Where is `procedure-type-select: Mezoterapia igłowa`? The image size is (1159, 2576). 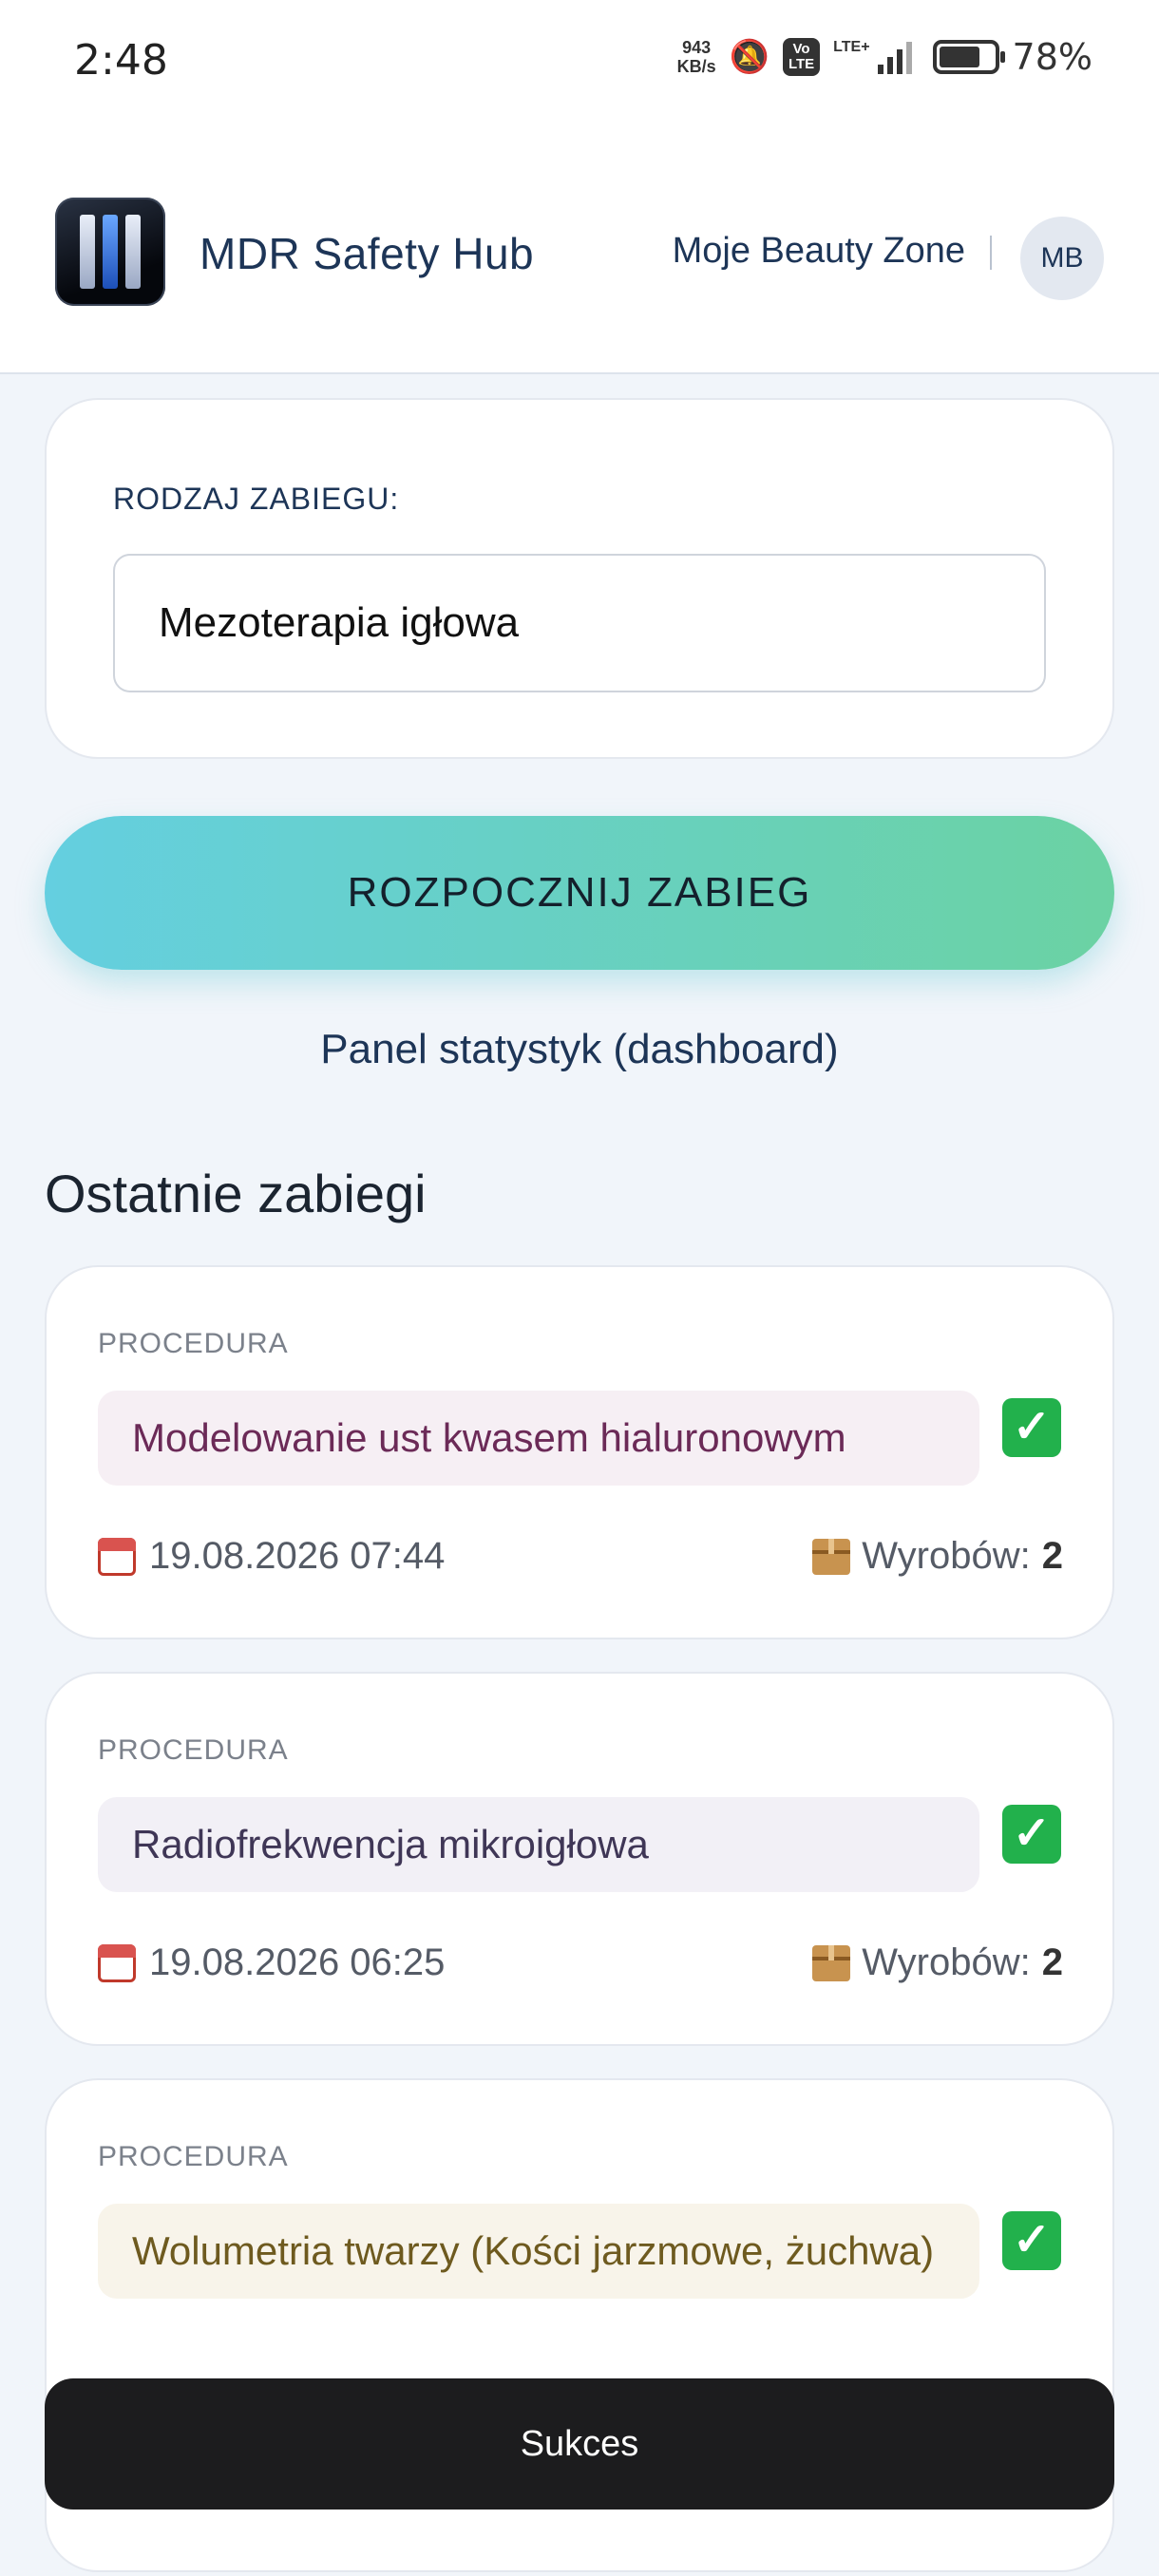 procedure-type-select: Mezoterapia igłowa is located at coordinates (579, 623).